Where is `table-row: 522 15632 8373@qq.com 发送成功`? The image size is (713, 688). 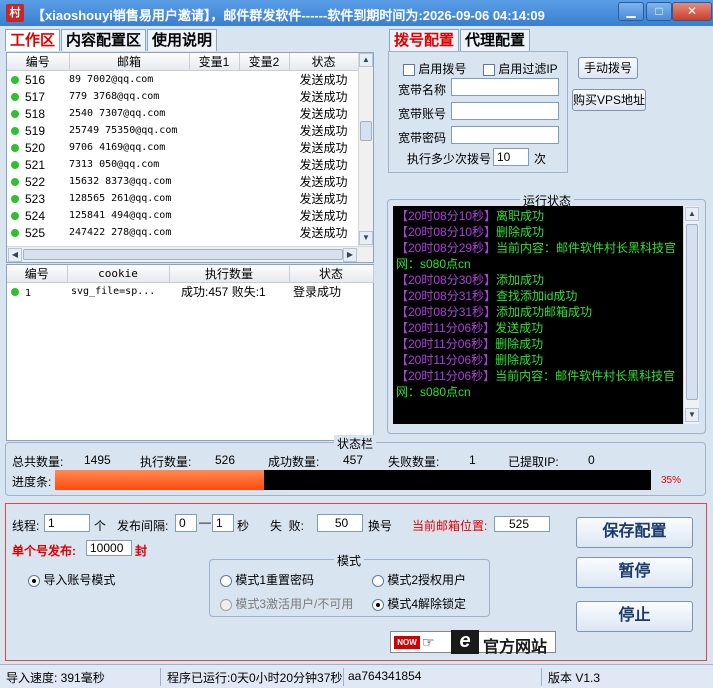
table-row: 522 15632 8373@qq.com 发送成功 is located at coordinates (182, 181).